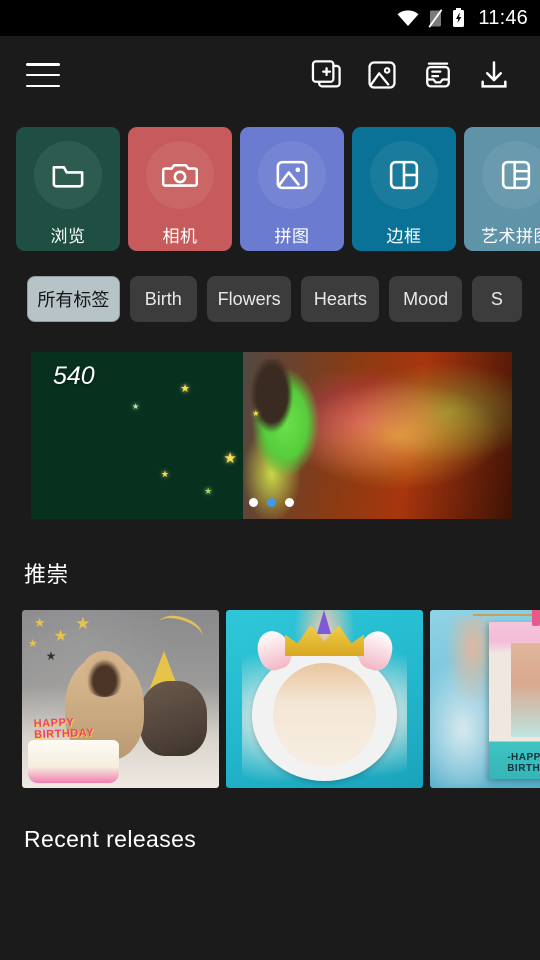  I want to click on camera-icon, so click(180, 175).